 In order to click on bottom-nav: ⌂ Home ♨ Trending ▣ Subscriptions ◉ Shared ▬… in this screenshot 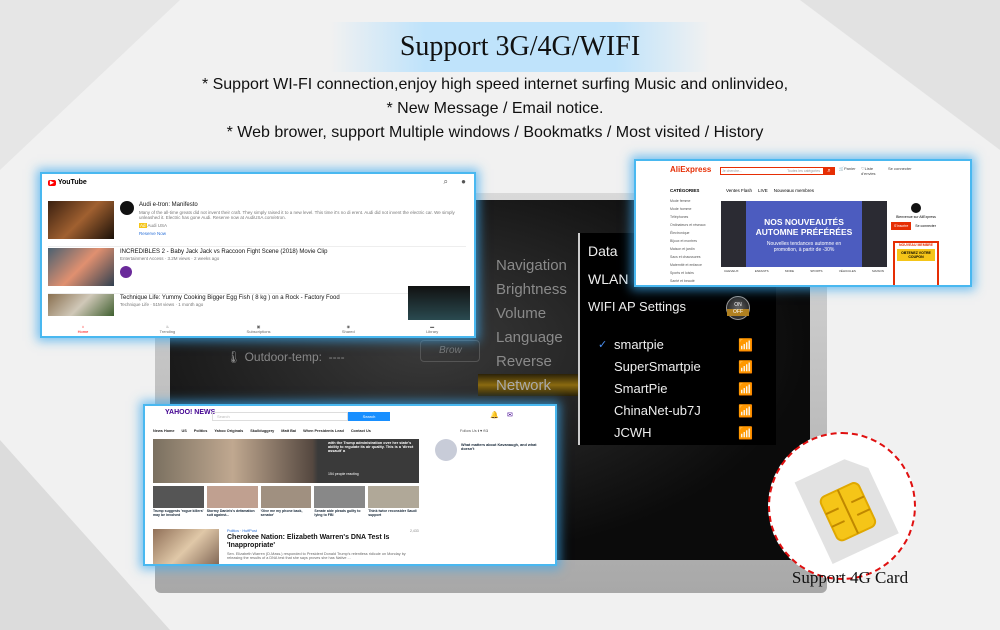, I will do `click(258, 327)`.